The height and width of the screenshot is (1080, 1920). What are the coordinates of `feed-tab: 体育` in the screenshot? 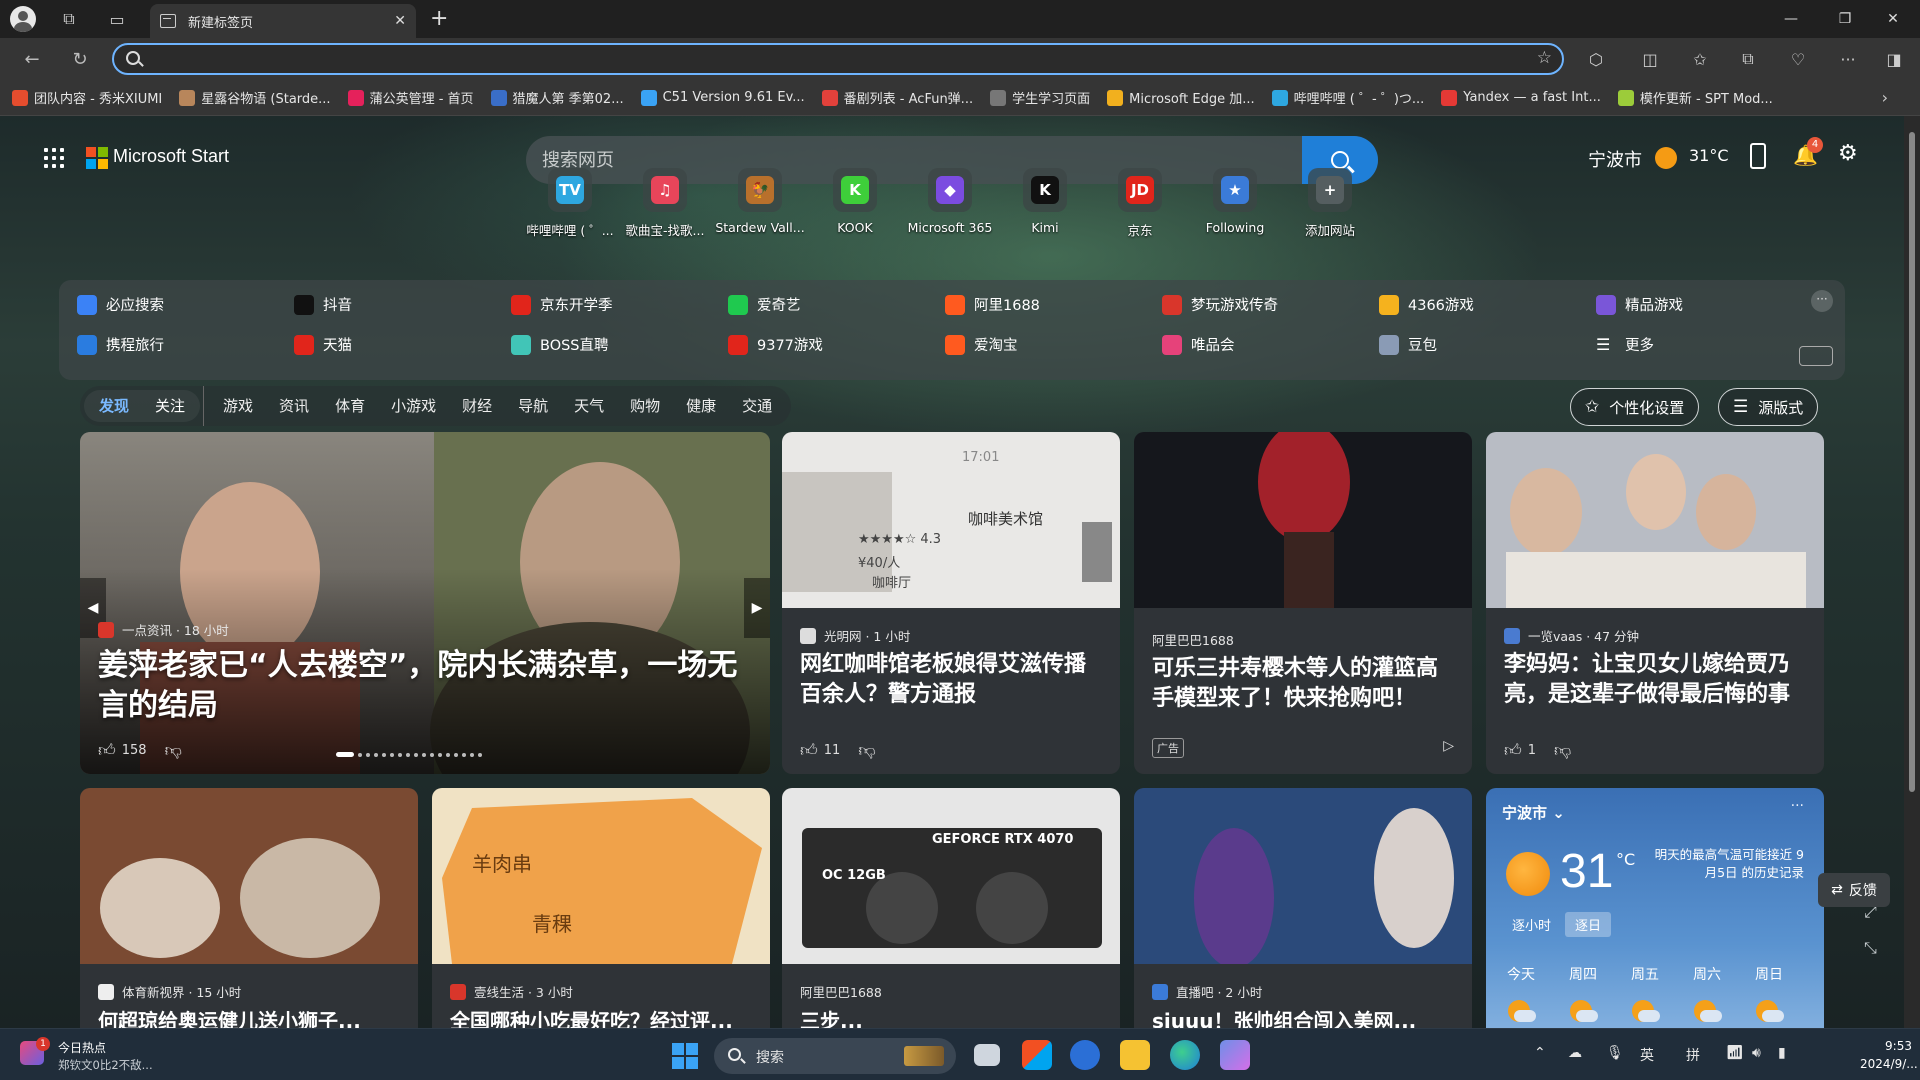 It's located at (350, 406).